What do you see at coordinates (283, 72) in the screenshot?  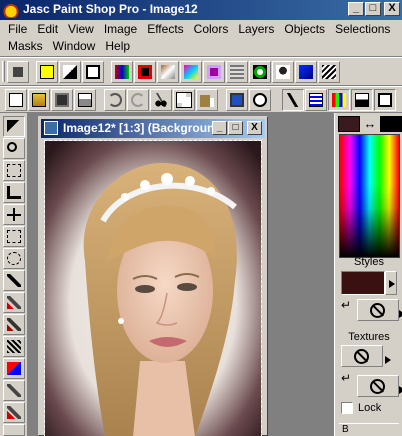 I see `effect-11-button` at bounding box center [283, 72].